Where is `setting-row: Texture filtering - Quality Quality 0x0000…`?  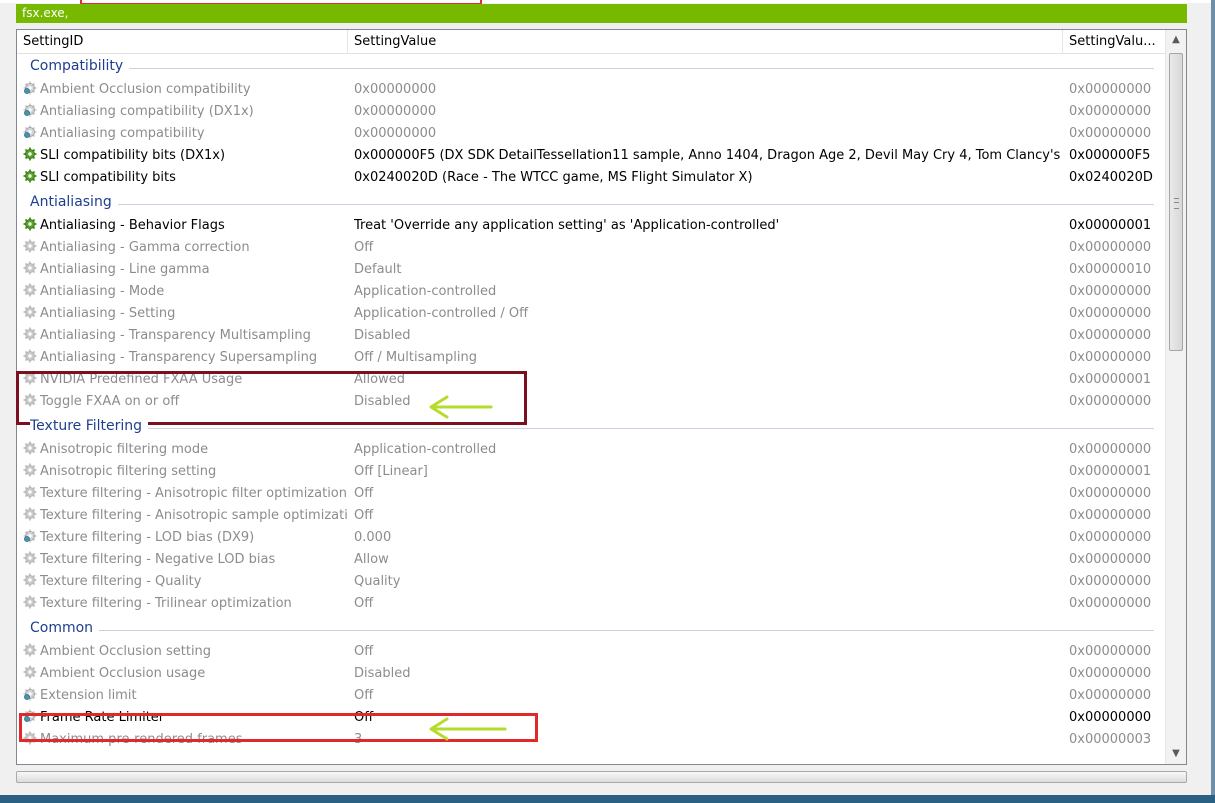
setting-row: Texture filtering - Quality Quality 0x0000… is located at coordinates (591, 582).